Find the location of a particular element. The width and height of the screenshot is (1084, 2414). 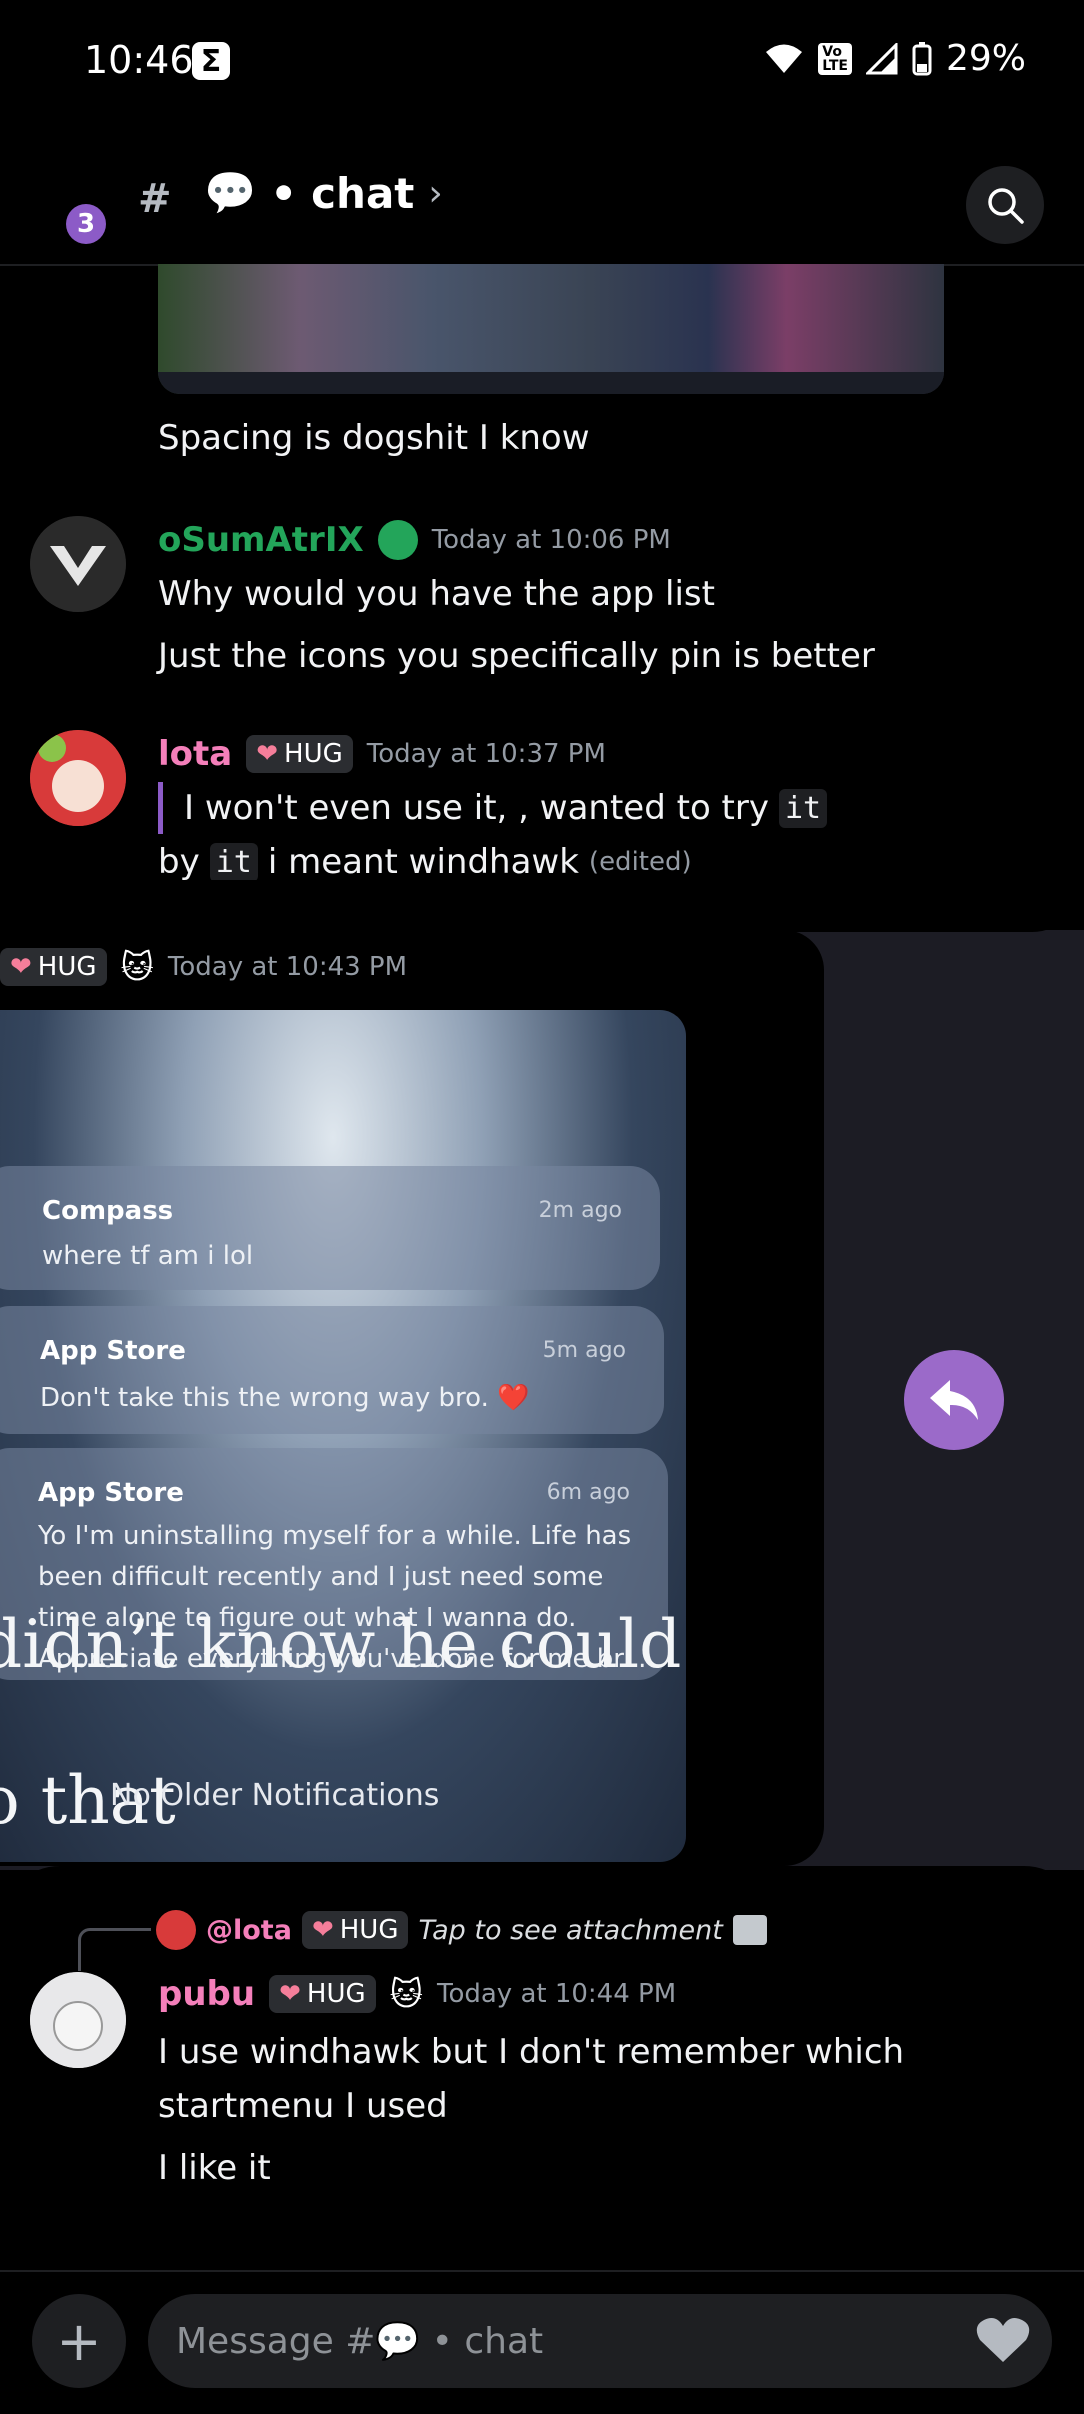

chevron-right-icon: › is located at coordinates (435, 193).